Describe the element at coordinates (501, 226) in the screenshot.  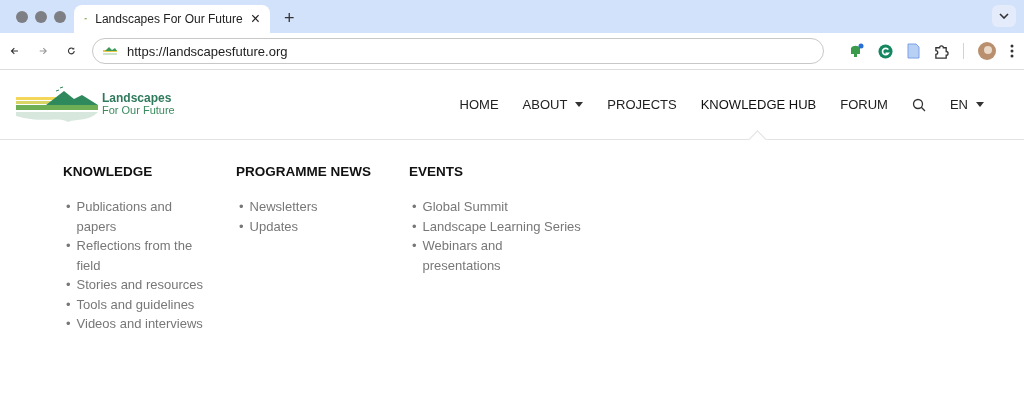
I see `menu-link: Landscape Learning Series` at that location.